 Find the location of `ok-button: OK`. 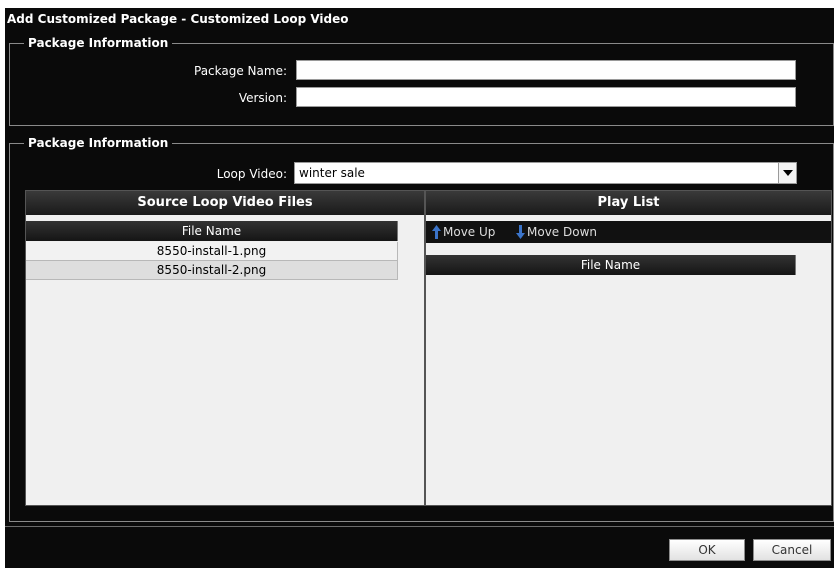

ok-button: OK is located at coordinates (707, 550).